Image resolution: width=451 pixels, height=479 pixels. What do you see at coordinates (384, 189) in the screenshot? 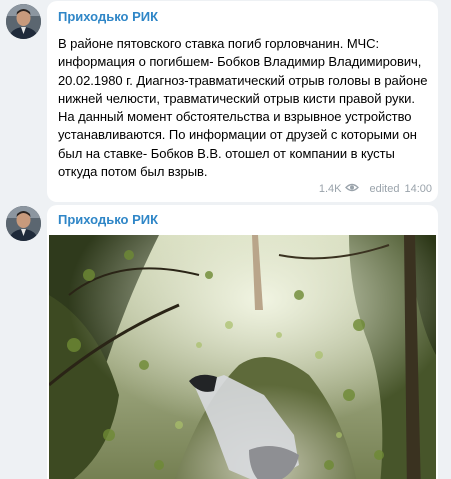
I see `edited-label: edited` at bounding box center [384, 189].